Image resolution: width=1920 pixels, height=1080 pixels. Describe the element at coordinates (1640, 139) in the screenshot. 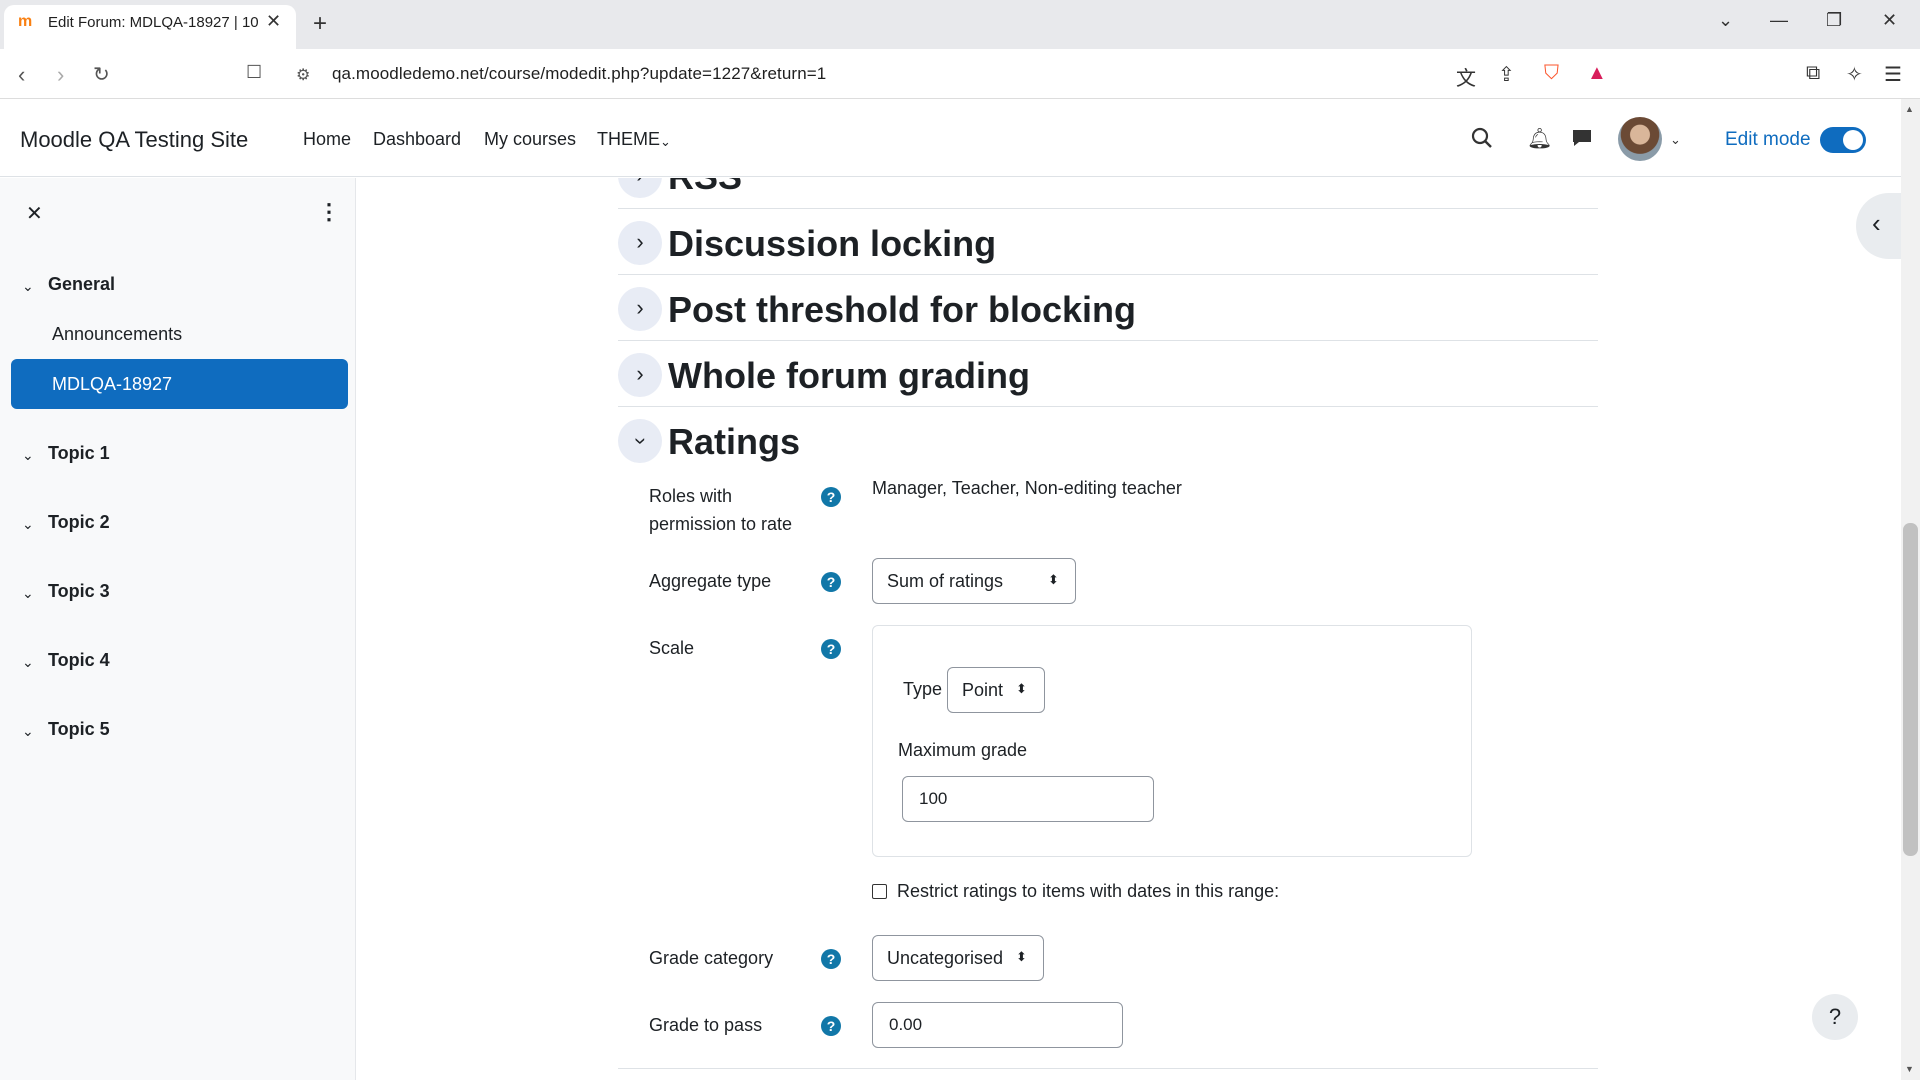

I see `user-avatar` at that location.